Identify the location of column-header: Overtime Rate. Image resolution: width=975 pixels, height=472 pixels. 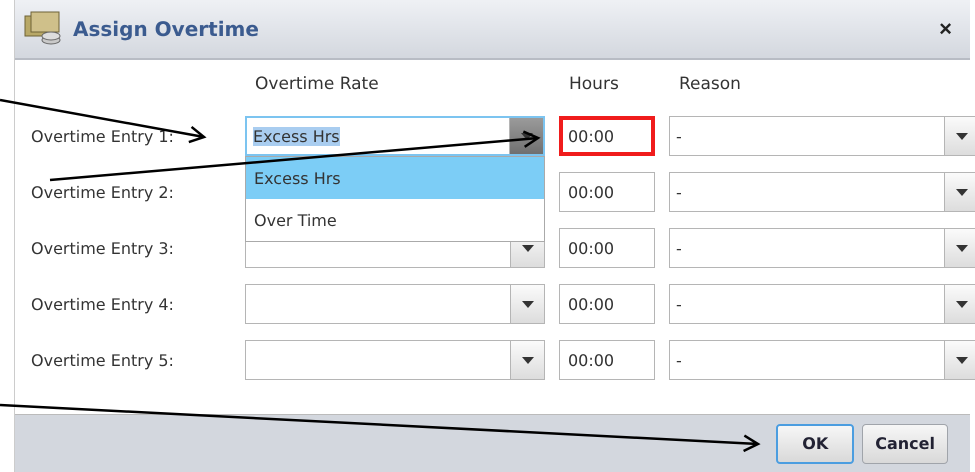
(317, 85).